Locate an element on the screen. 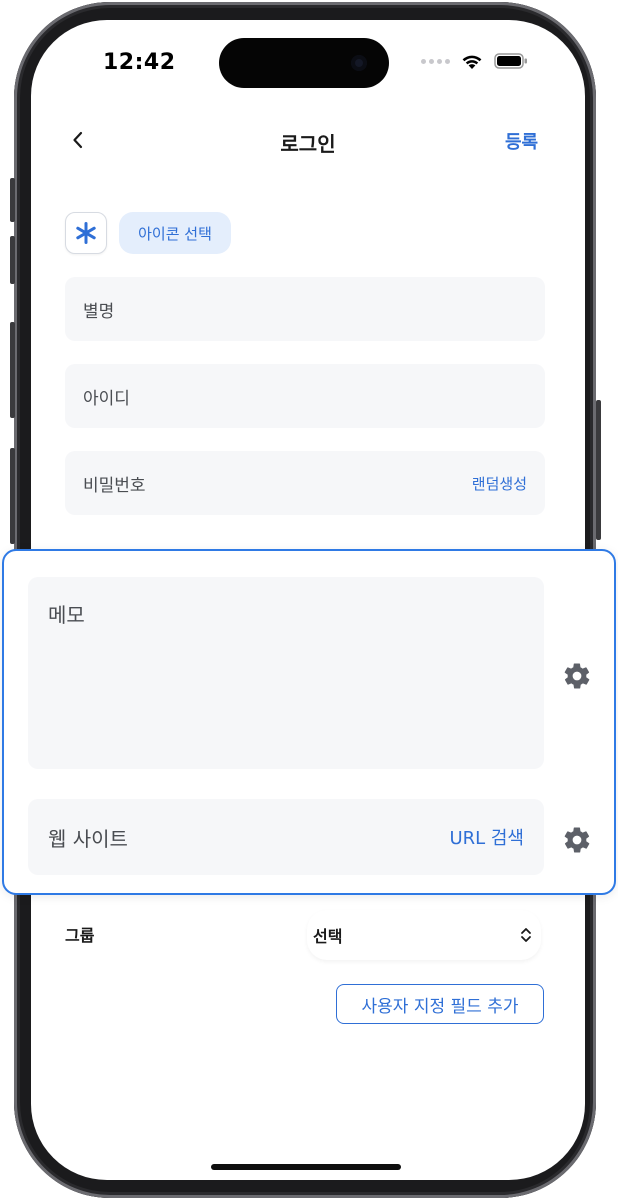 This screenshot has width=618, height=1200. selected-icon-button is located at coordinates (86, 233).